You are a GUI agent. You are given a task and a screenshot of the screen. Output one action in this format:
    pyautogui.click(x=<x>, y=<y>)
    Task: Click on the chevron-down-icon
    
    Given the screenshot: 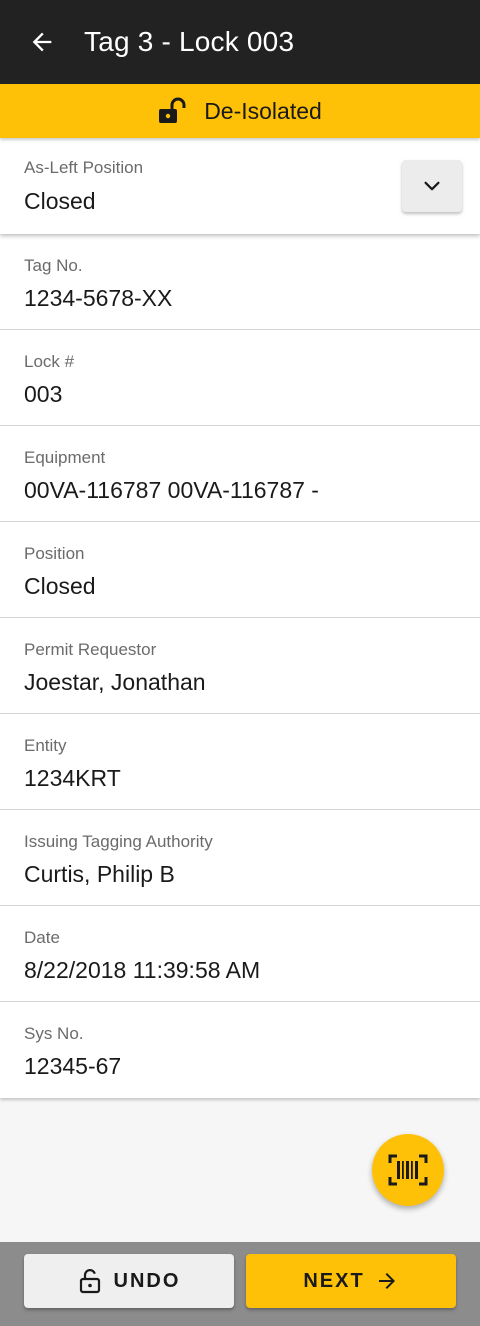 What is the action you would take?
    pyautogui.click(x=432, y=186)
    